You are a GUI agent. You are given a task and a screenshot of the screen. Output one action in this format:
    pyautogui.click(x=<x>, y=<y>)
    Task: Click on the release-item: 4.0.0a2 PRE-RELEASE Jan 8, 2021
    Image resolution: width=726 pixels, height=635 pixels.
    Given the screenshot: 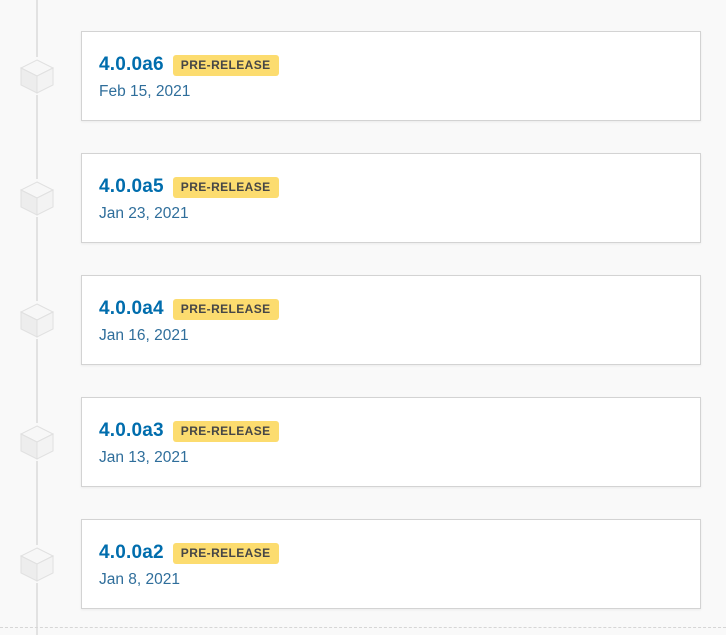 What is the action you would take?
    pyautogui.click(x=363, y=564)
    